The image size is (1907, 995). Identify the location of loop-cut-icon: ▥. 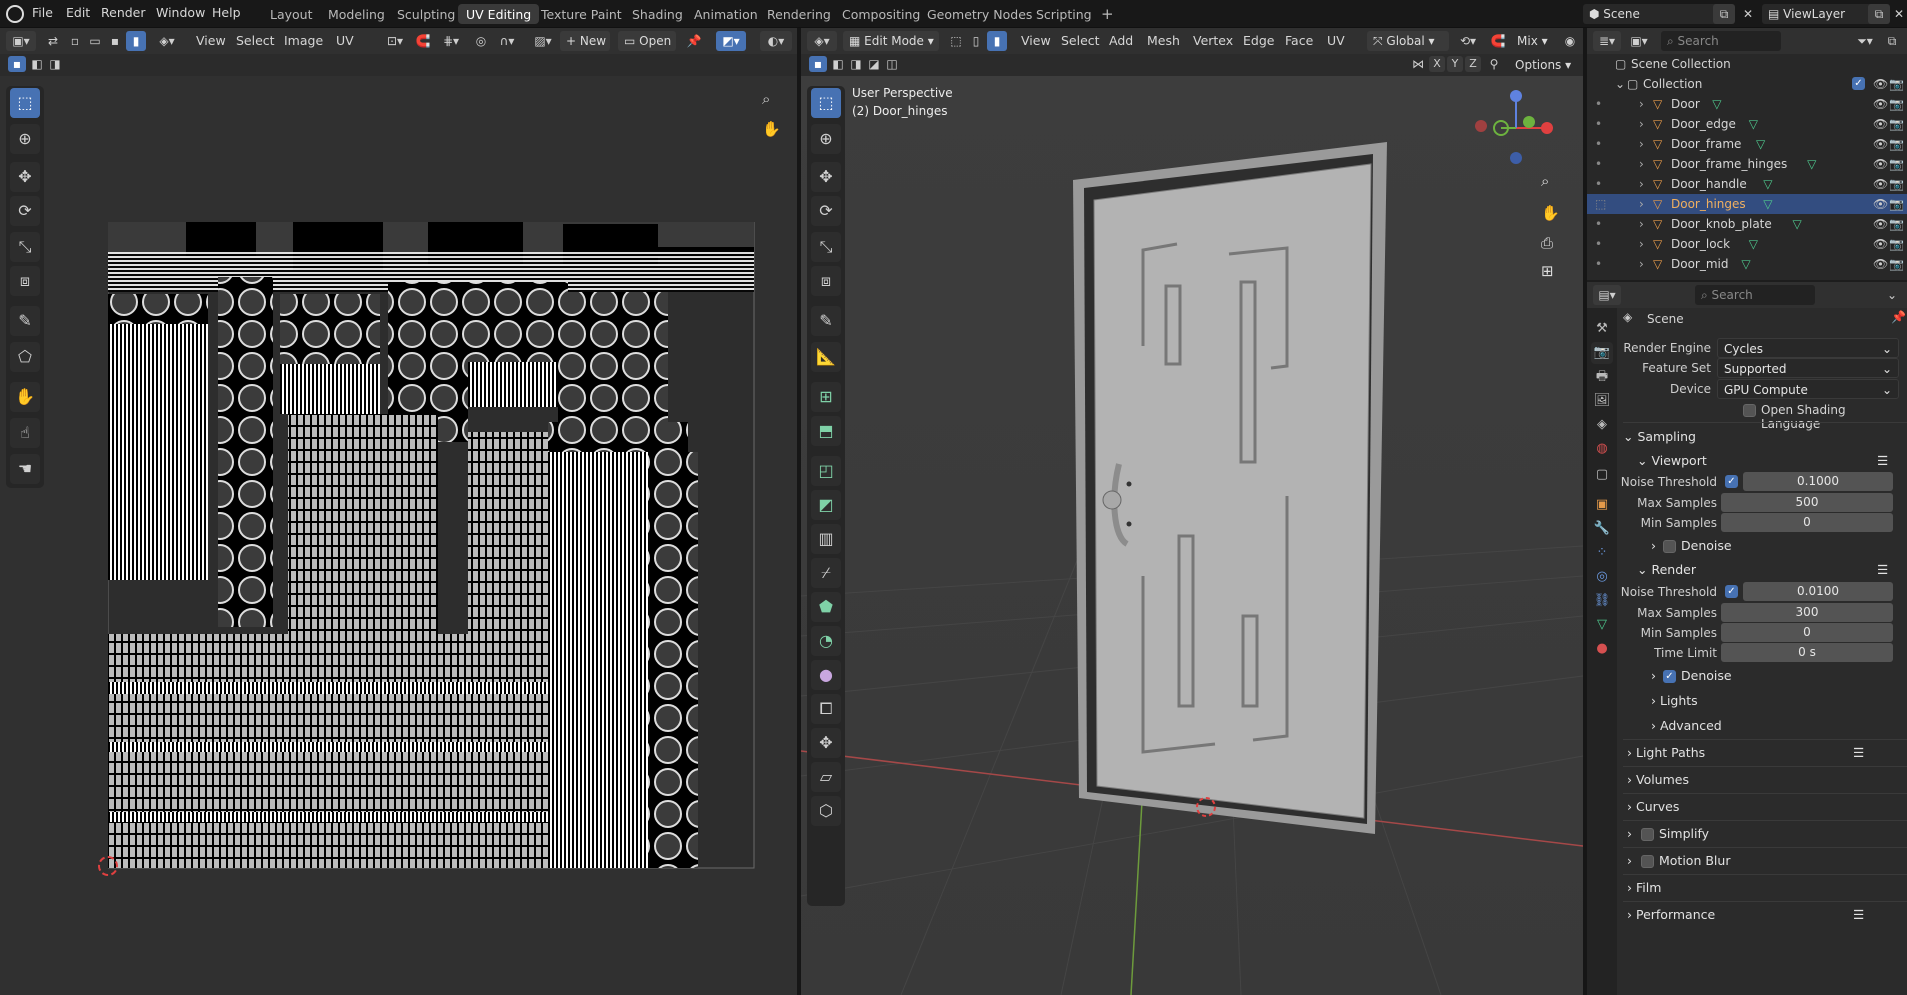
(826, 539).